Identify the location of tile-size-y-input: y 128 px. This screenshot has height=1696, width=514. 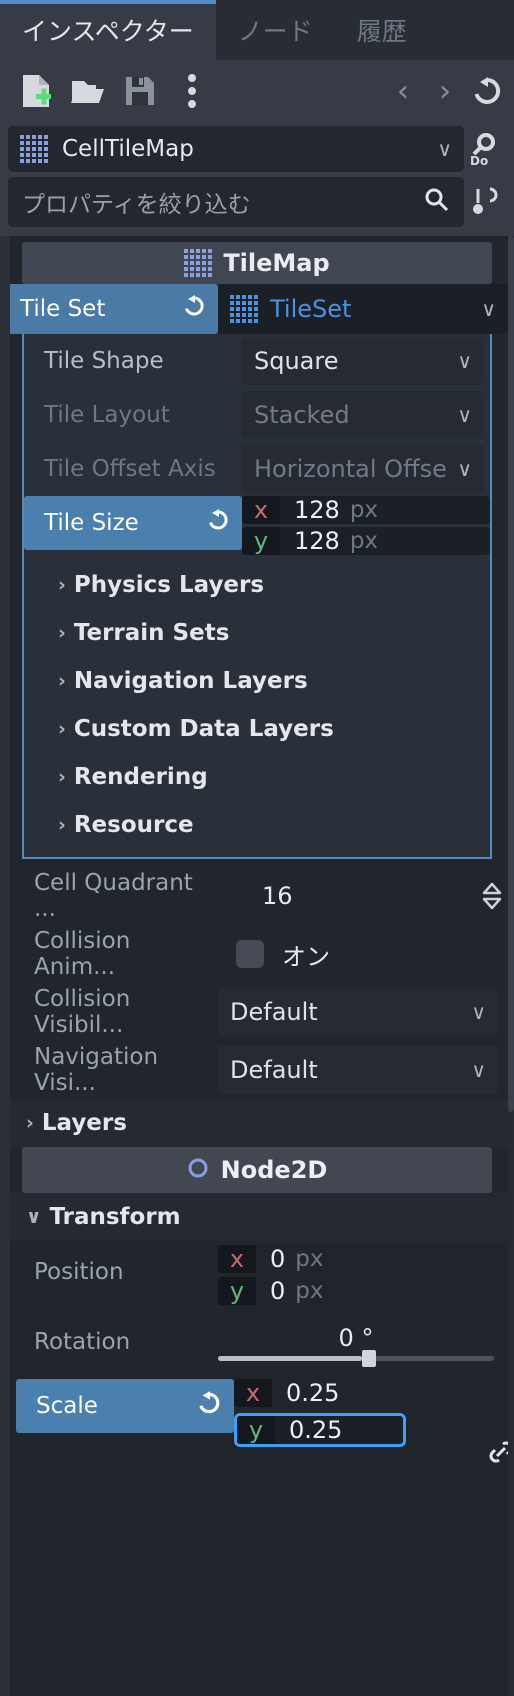
(366, 541).